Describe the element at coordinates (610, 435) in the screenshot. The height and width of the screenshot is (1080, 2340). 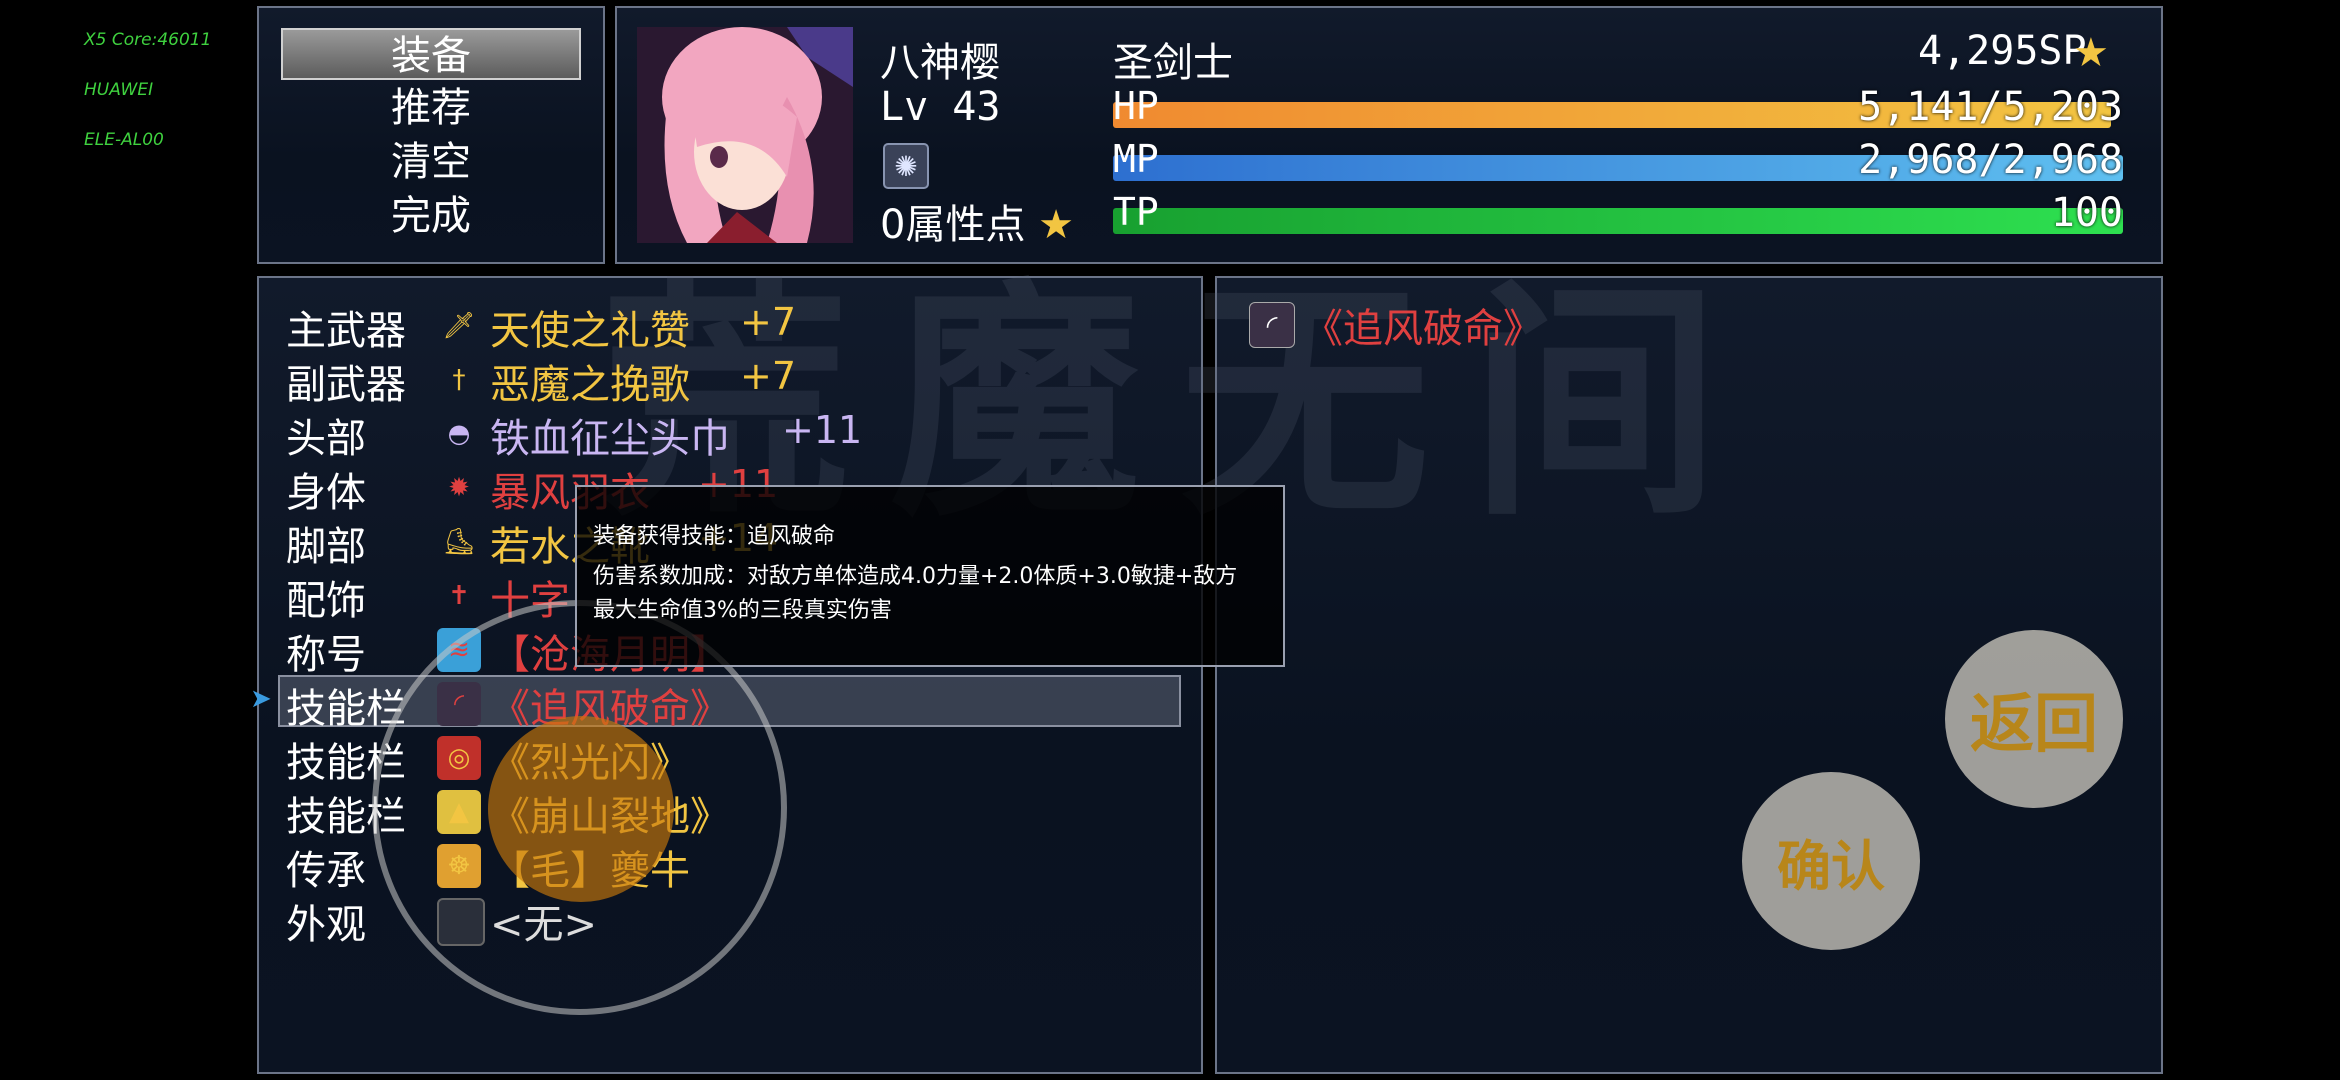
I see `slot-item-name: 铁血征尘头巾` at that location.